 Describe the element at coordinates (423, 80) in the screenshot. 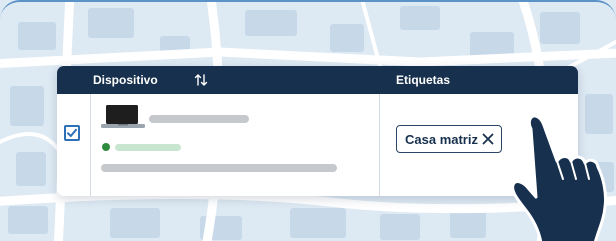

I see `column-header-etiquetas: Etiquetas` at that location.